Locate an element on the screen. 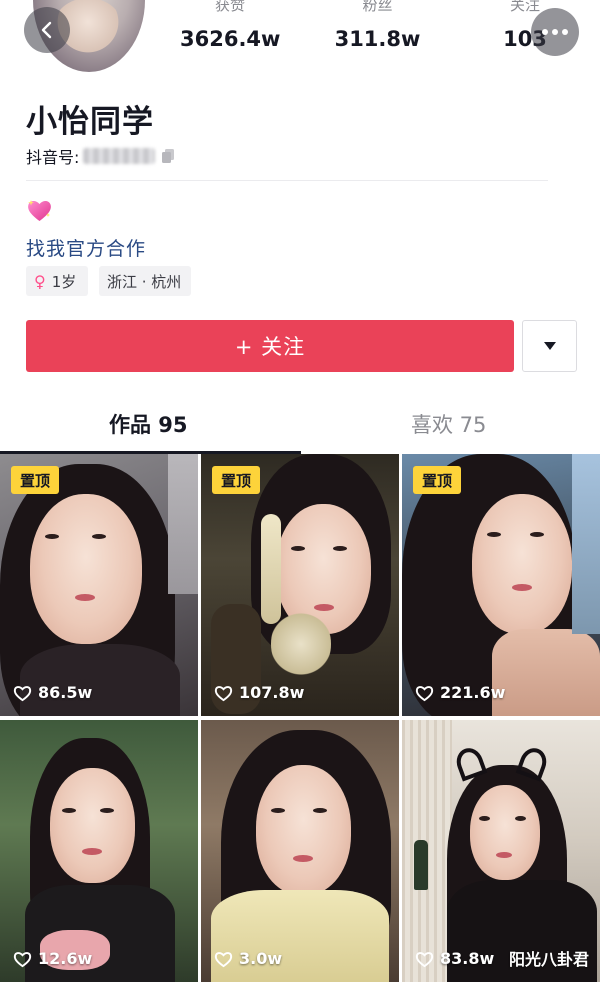  video-like-count: 107.8w is located at coordinates (259, 692).